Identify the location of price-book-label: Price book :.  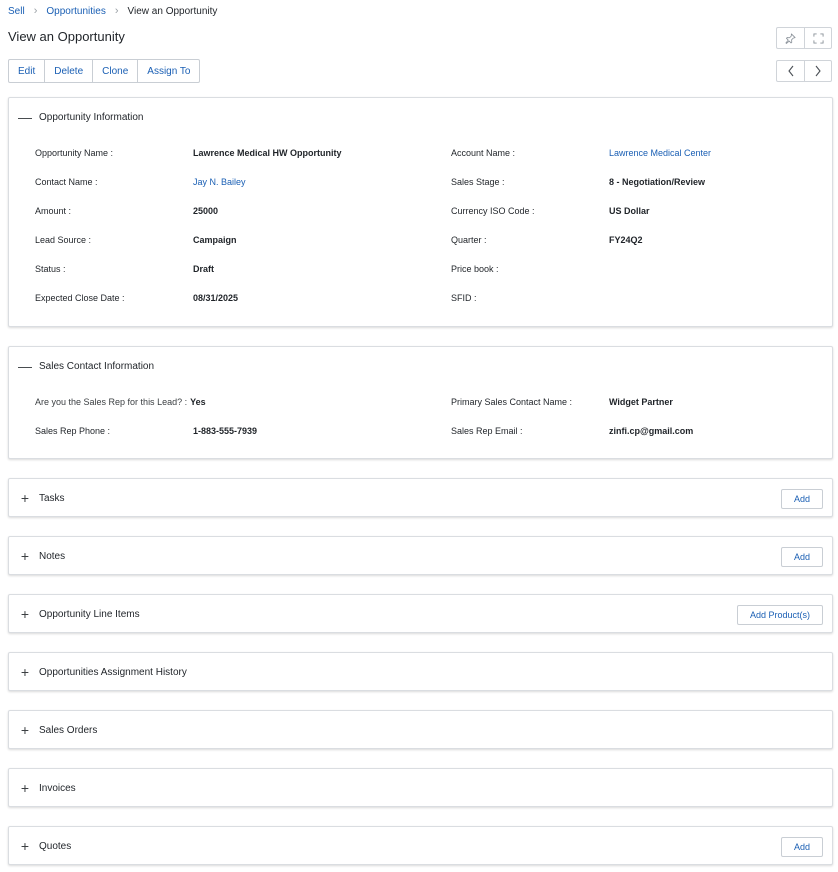
(475, 269).